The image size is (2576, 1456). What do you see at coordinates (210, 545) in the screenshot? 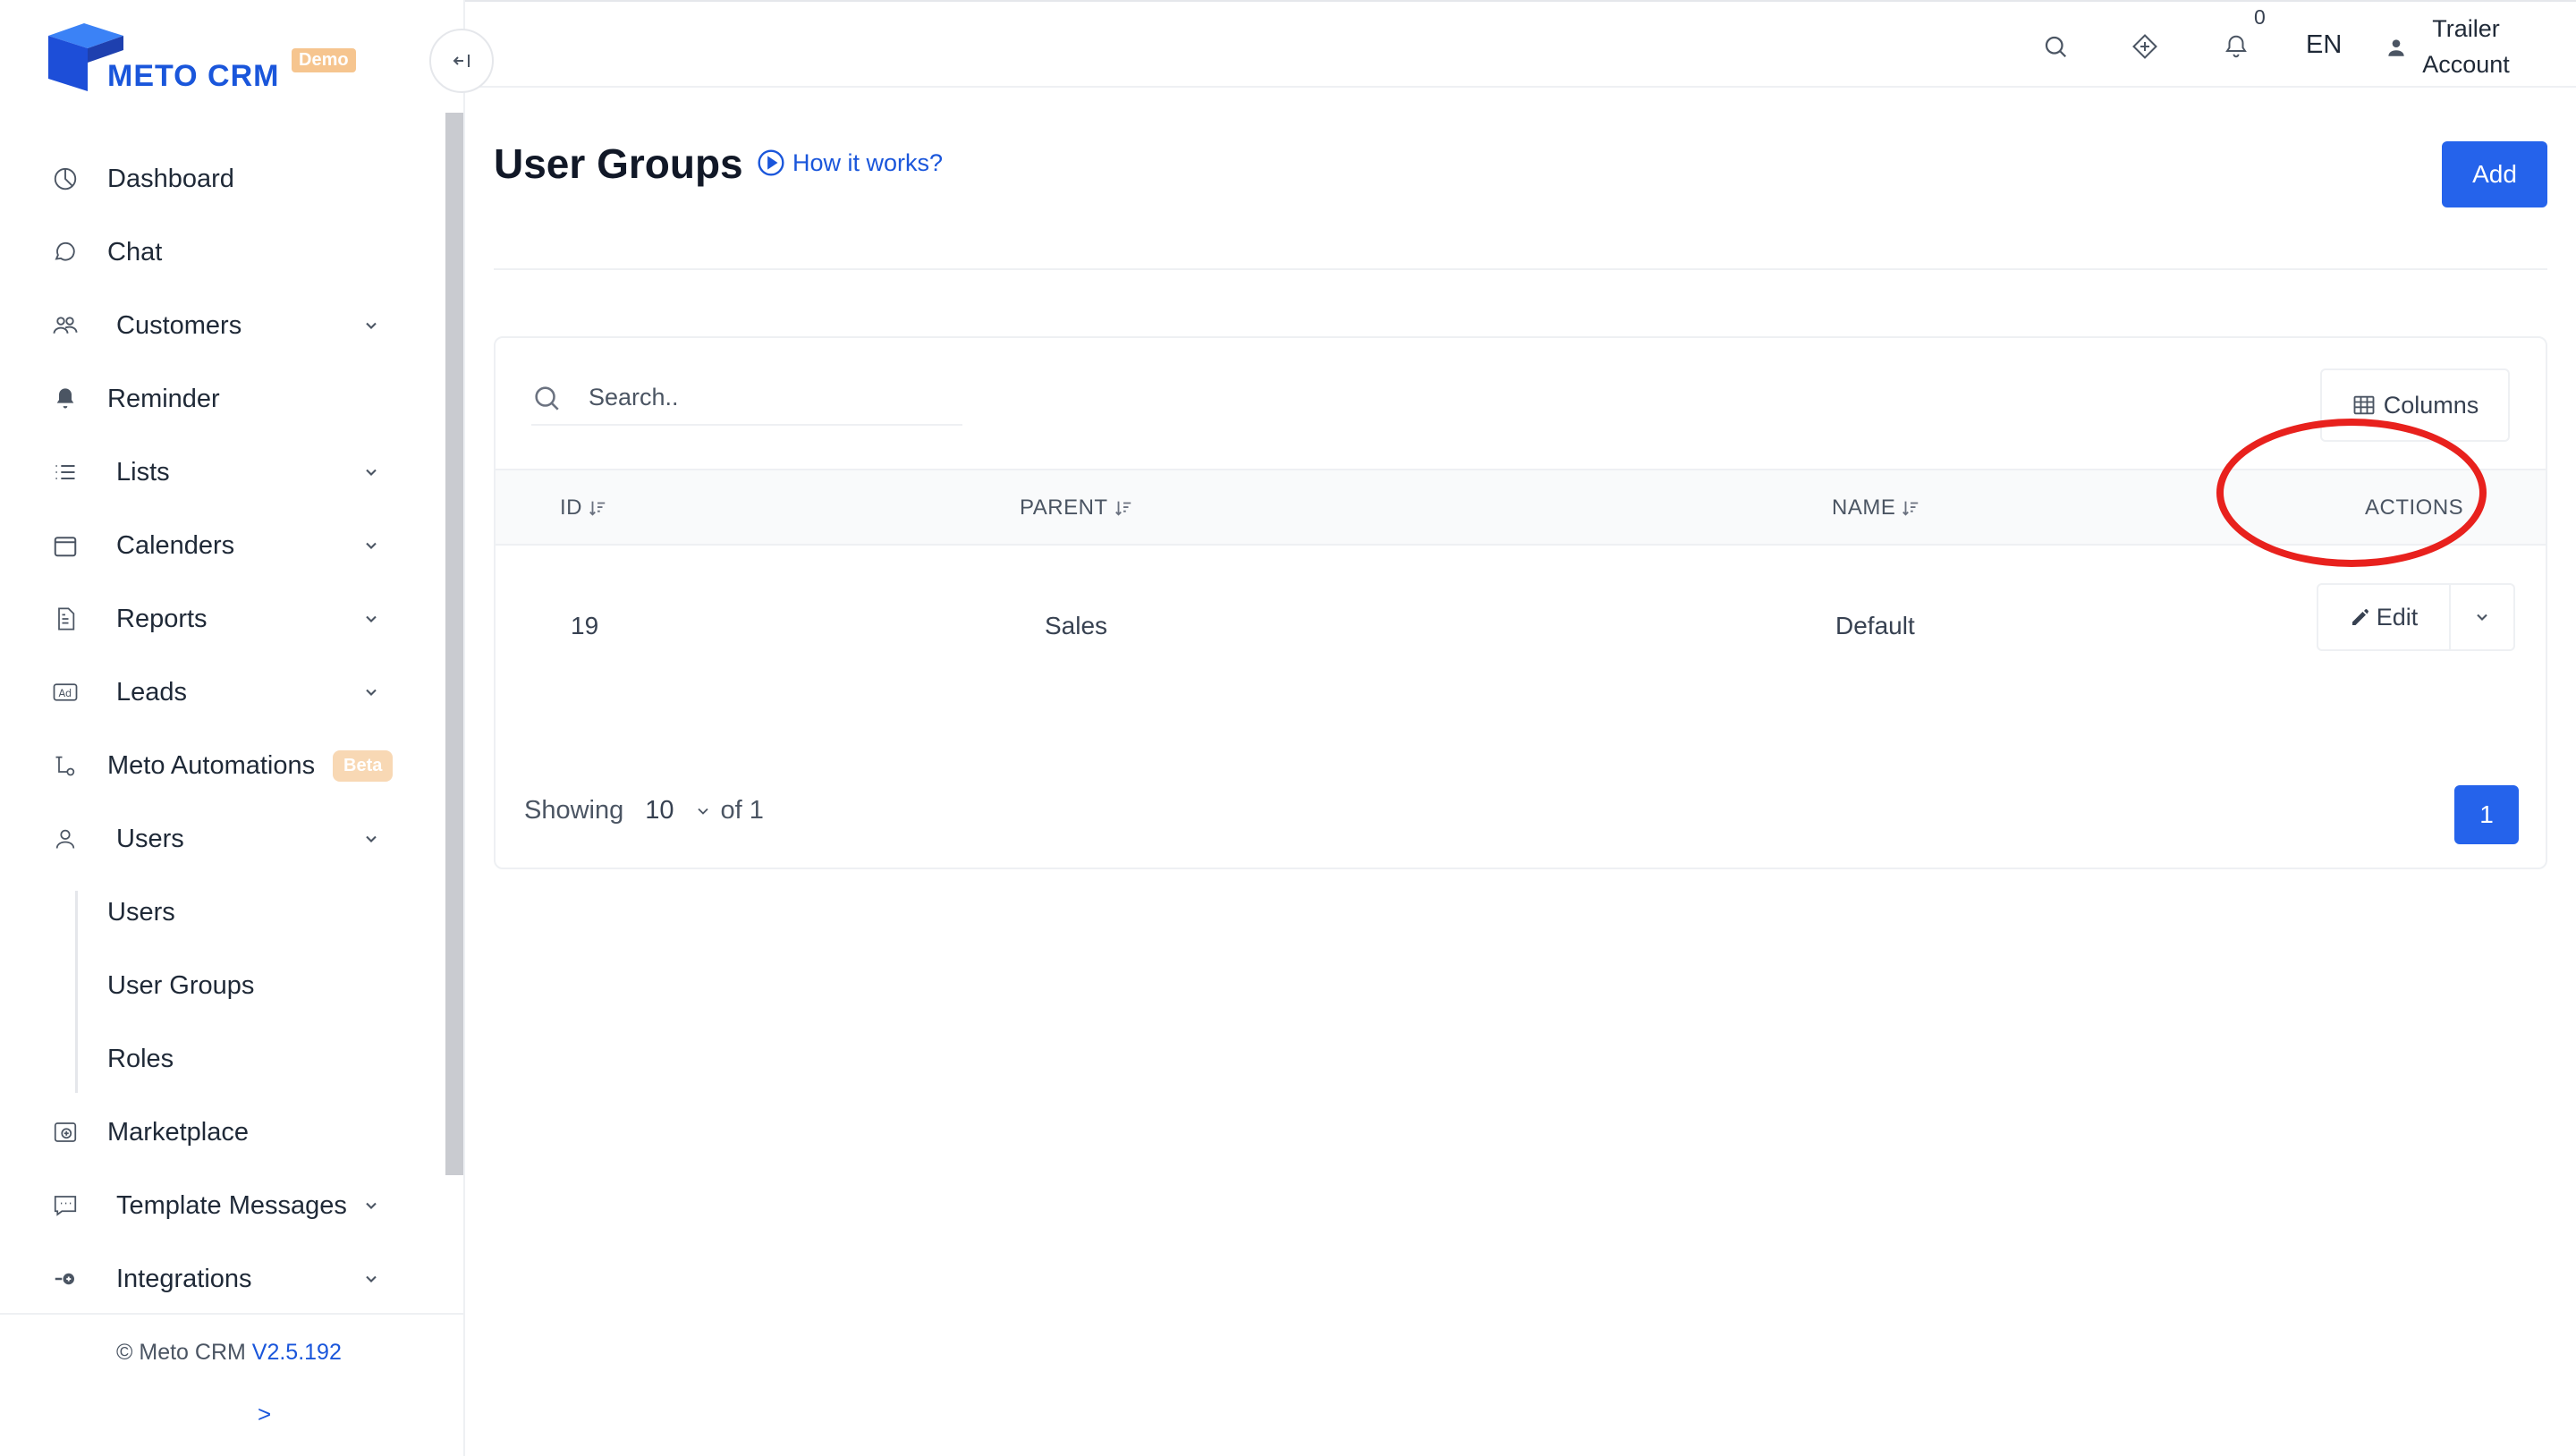
I see `sidebar-item-calenders: Calenders` at bounding box center [210, 545].